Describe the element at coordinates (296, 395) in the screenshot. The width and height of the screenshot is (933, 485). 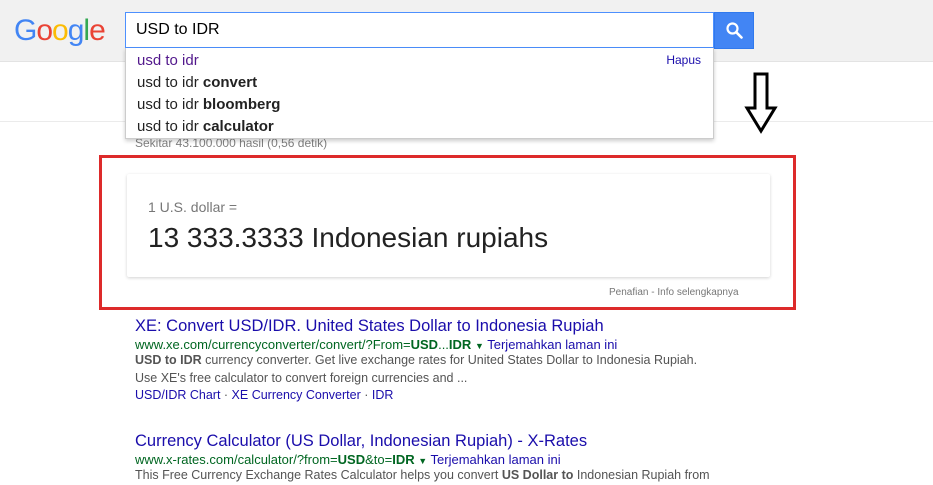
I see `sitelink: XE Currency Converter` at that location.